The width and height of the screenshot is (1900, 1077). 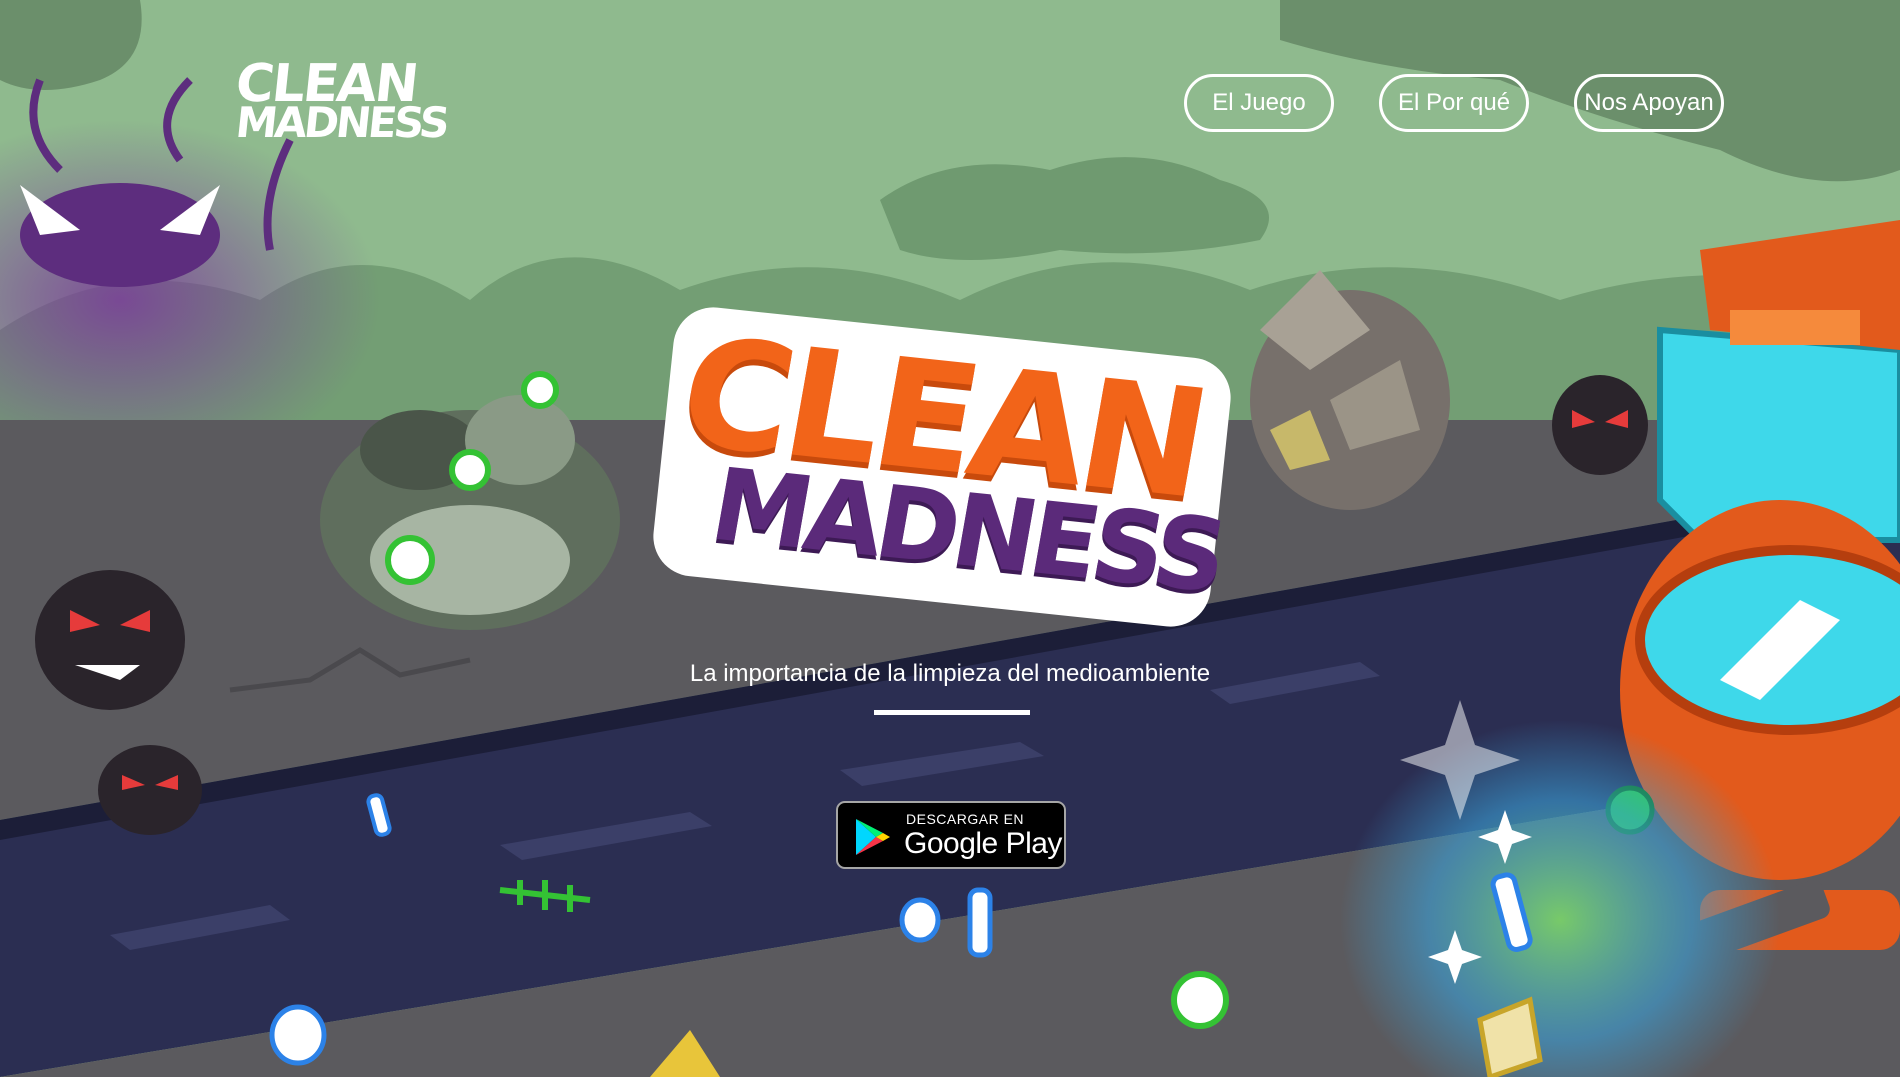 I want to click on download-line1: DESCARGAR EN, so click(x=965, y=819).